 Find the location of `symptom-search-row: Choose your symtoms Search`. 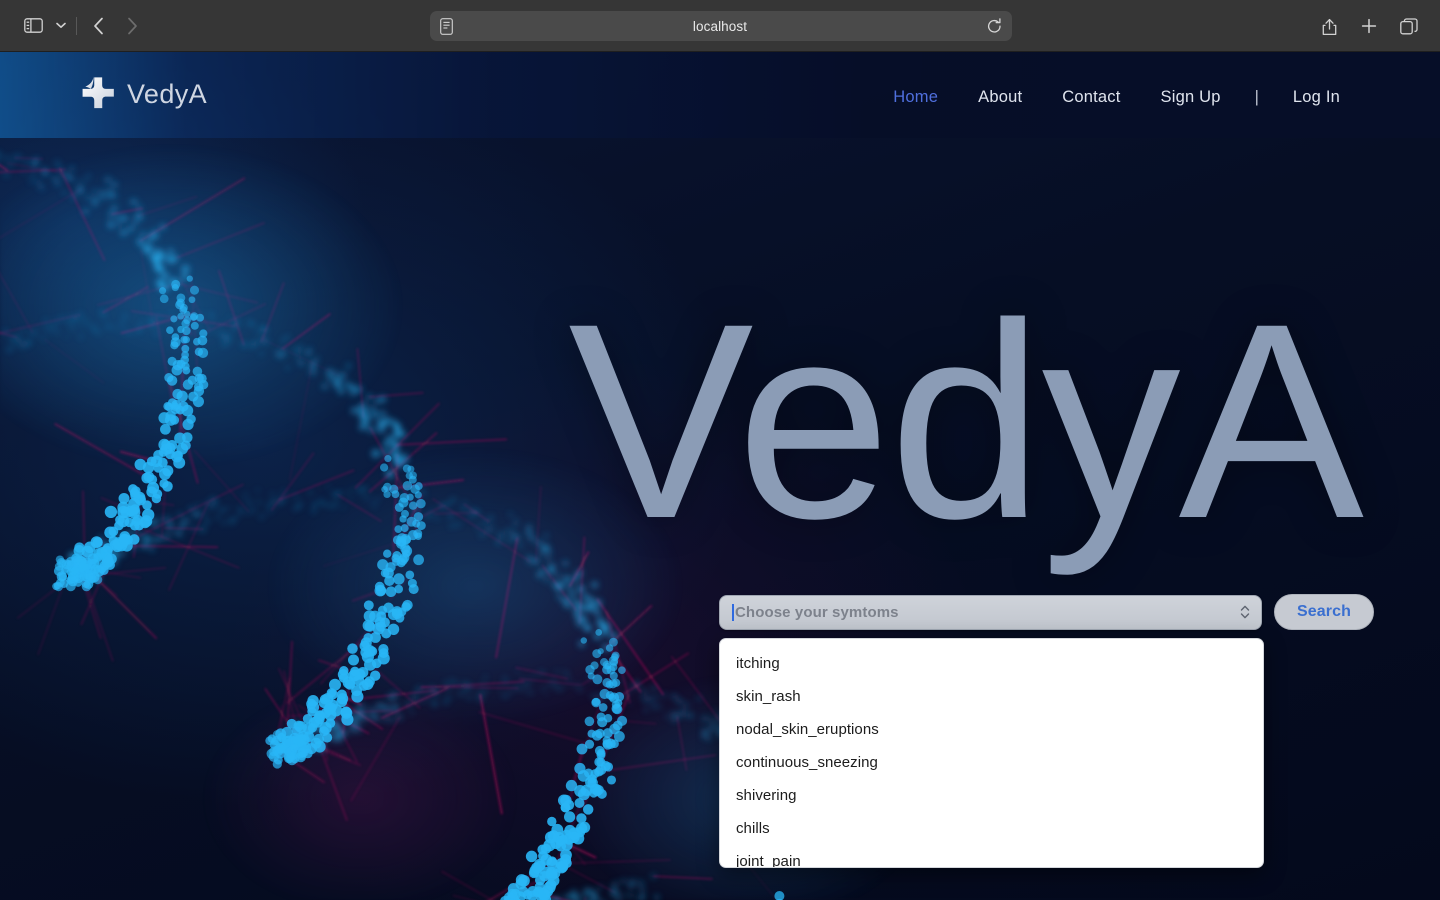

symptom-search-row: Choose your symtoms Search is located at coordinates (1046, 612).